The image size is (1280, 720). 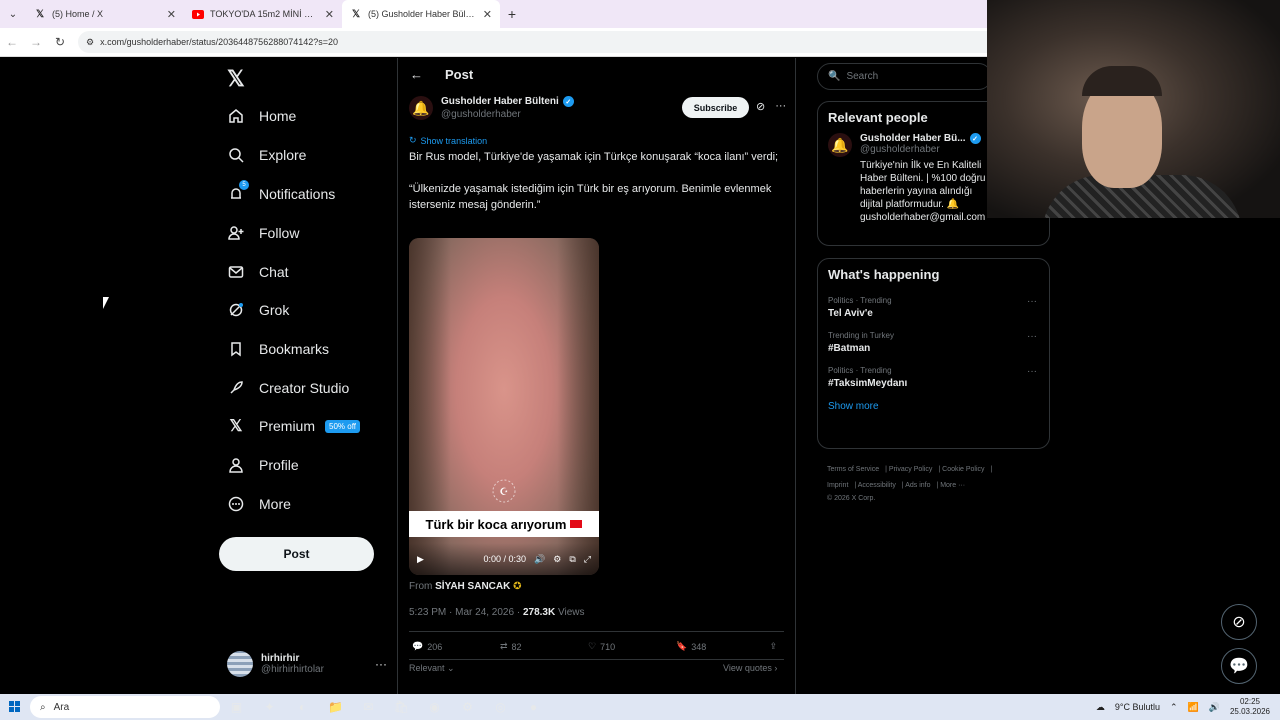 I want to click on avatar, so click(x=240, y=664).